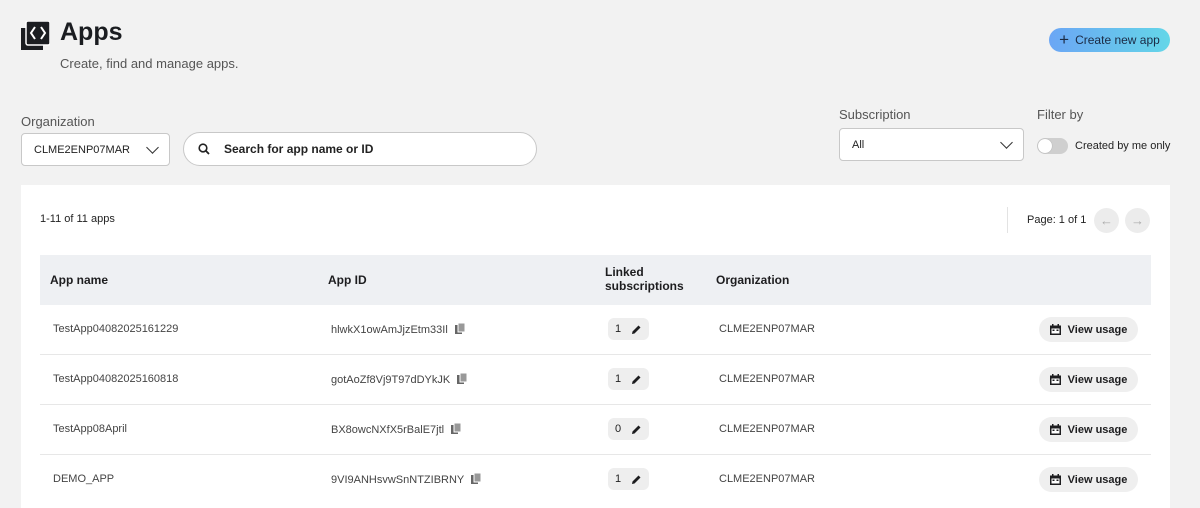  I want to click on code-brackets-icon, so click(35, 35).